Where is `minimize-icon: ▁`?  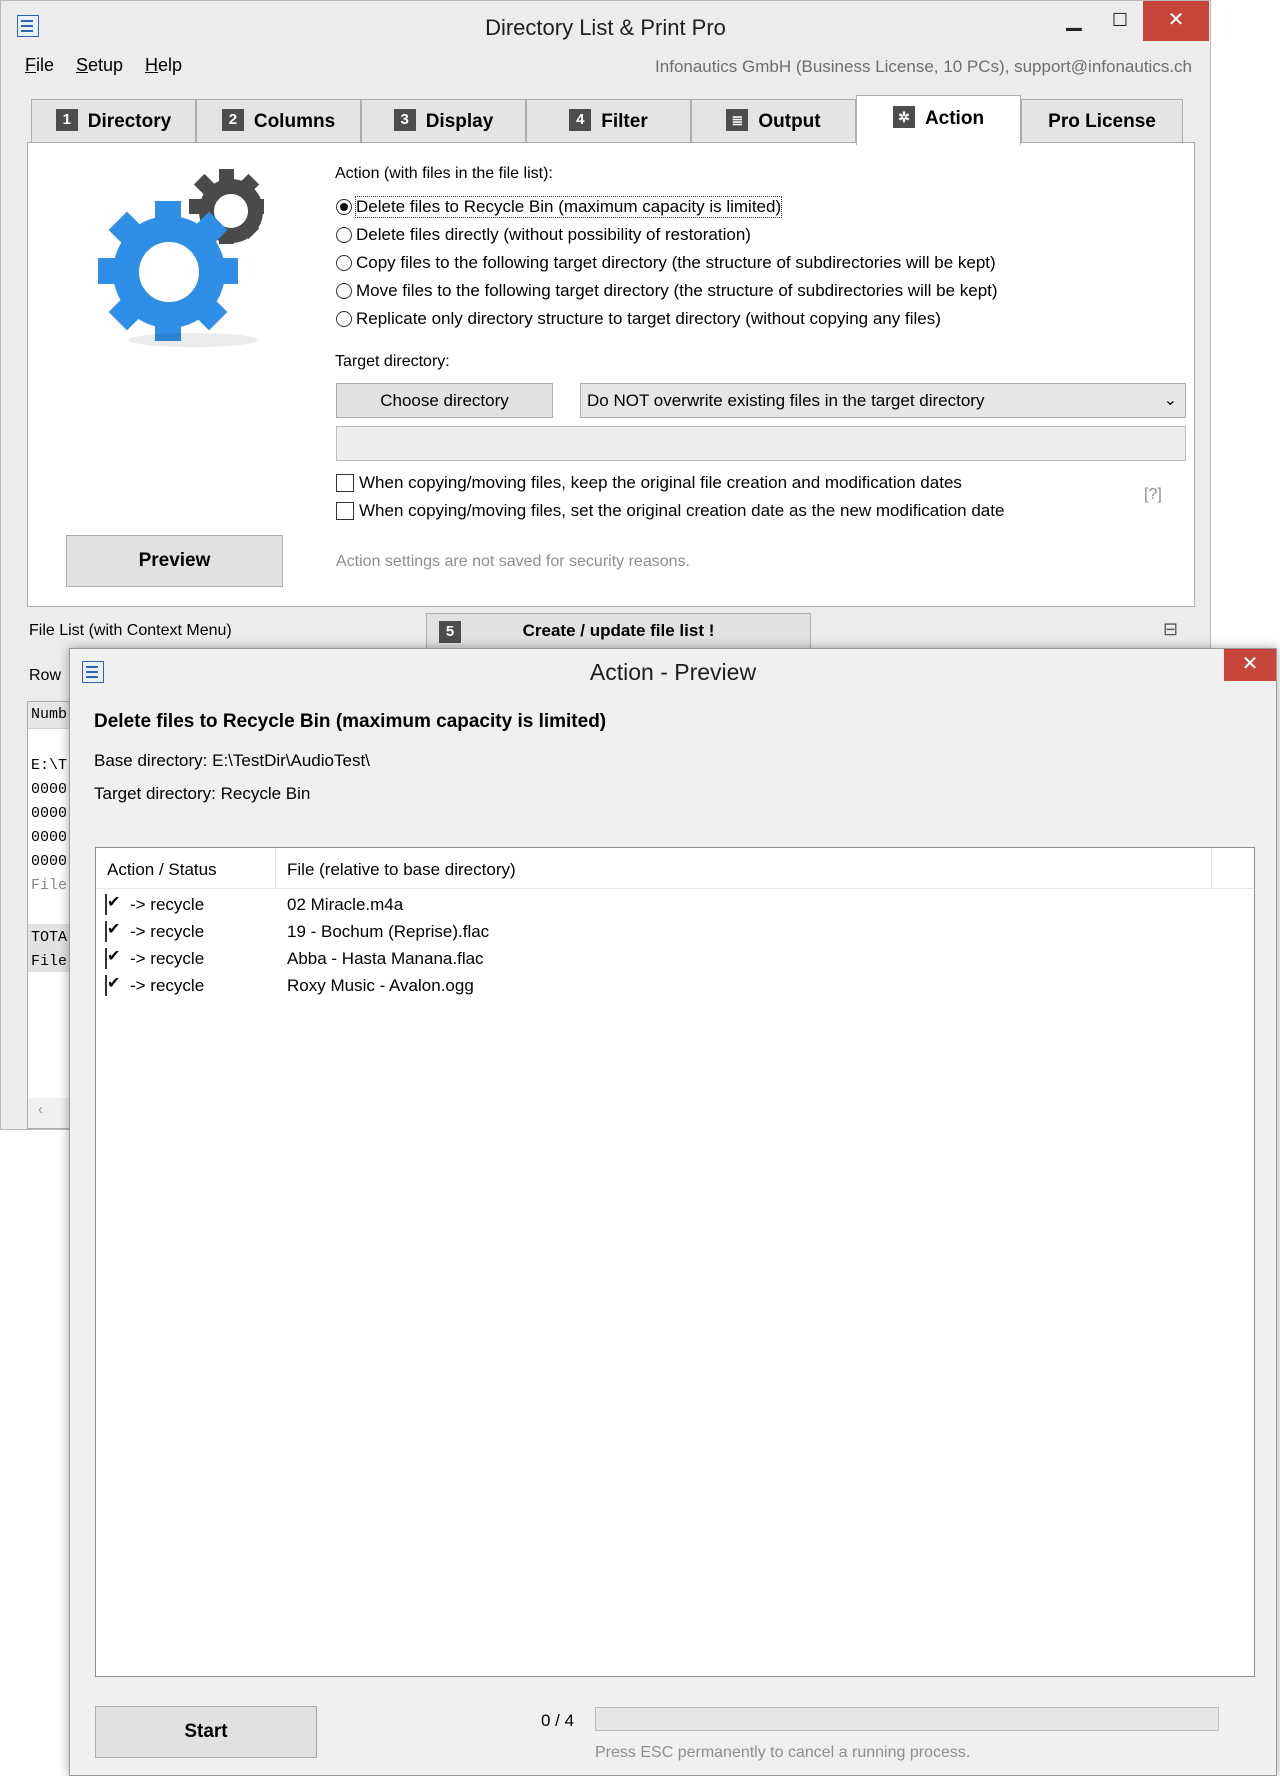 minimize-icon: ▁ is located at coordinates (1074, 21).